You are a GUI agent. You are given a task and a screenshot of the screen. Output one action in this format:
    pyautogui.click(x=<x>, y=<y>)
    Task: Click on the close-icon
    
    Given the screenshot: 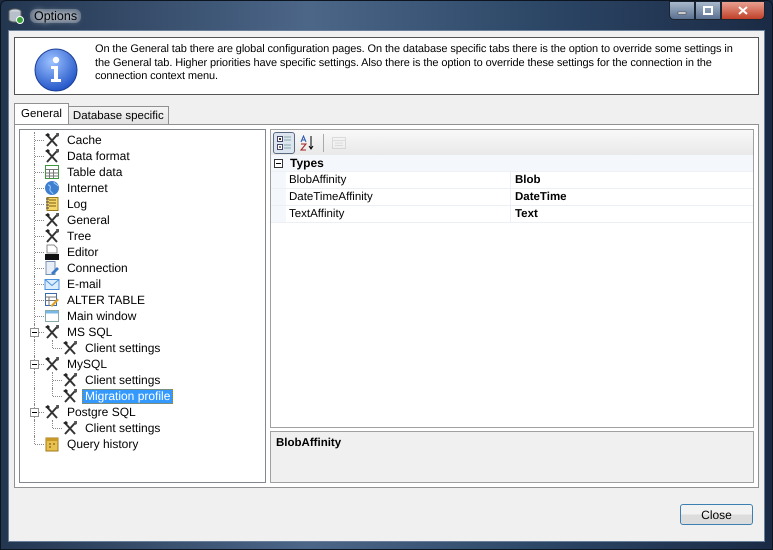 What is the action you would take?
    pyautogui.click(x=743, y=10)
    